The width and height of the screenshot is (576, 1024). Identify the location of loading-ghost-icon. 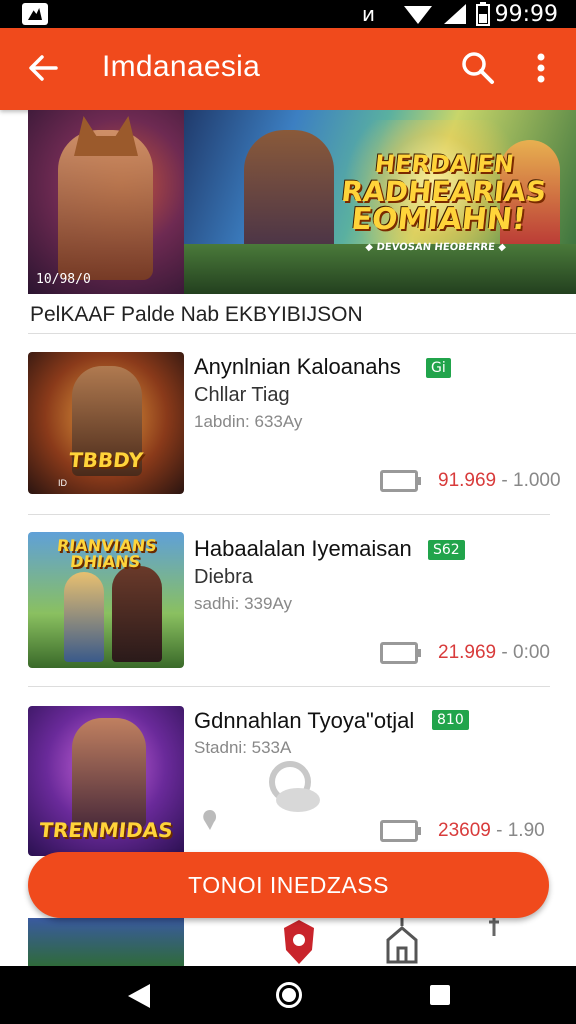
(294, 786).